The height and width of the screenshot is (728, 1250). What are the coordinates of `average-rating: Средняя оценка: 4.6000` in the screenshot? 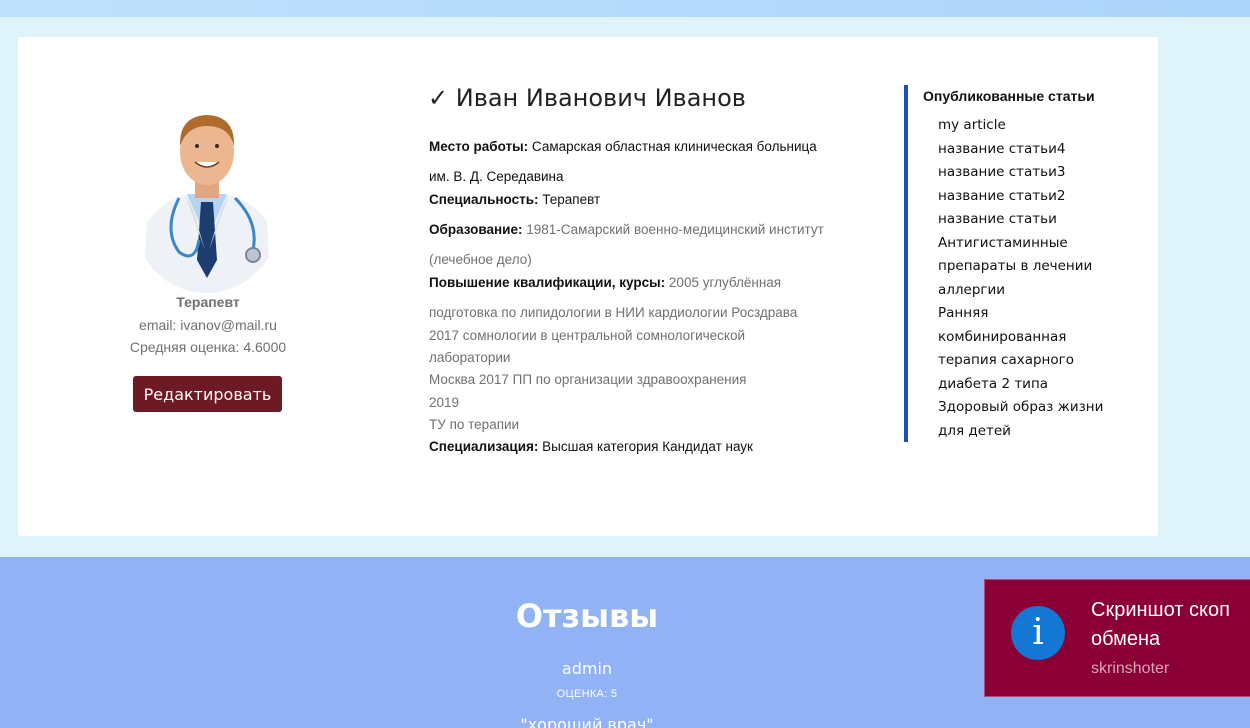 It's located at (208, 347).